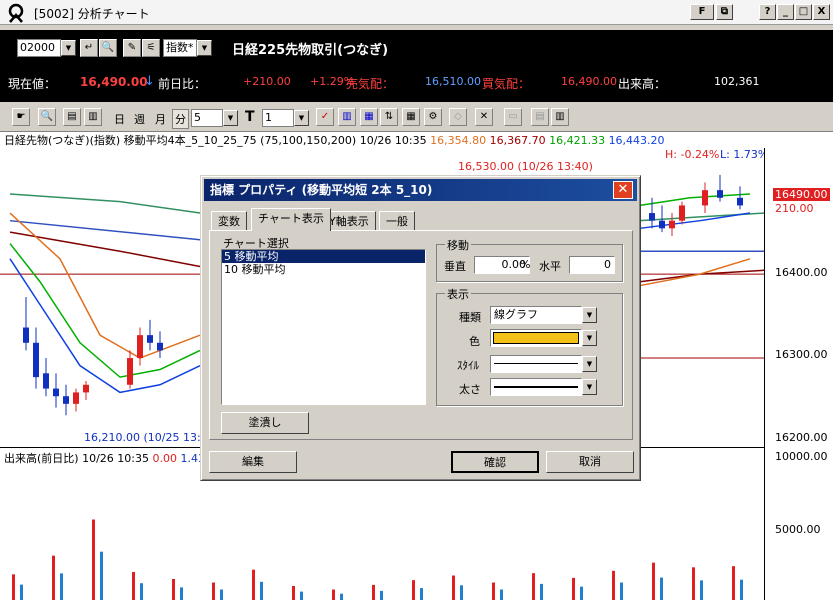  Describe the element at coordinates (321, 190) in the screenshot. I see `dialog-title: 指標 プロパティ (移動平均短 2本 5_10)` at that location.